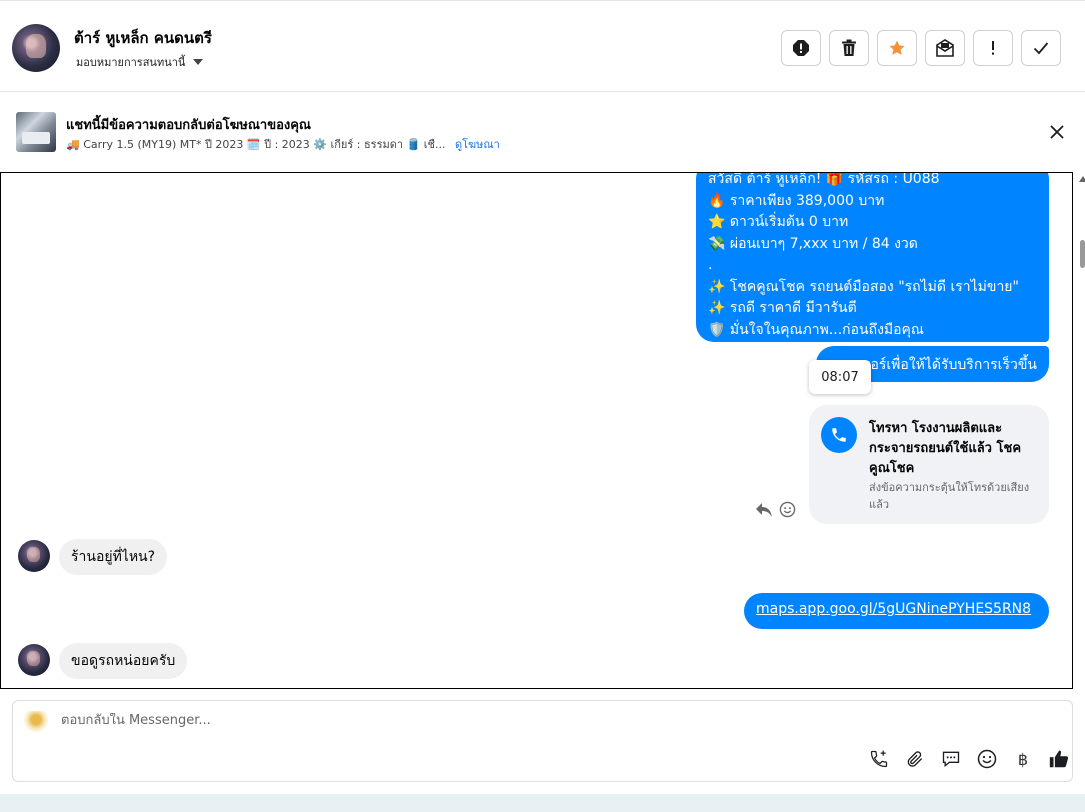 This screenshot has width=1085, height=812. I want to click on timestamp-tooltip: 08:07, so click(840, 377).